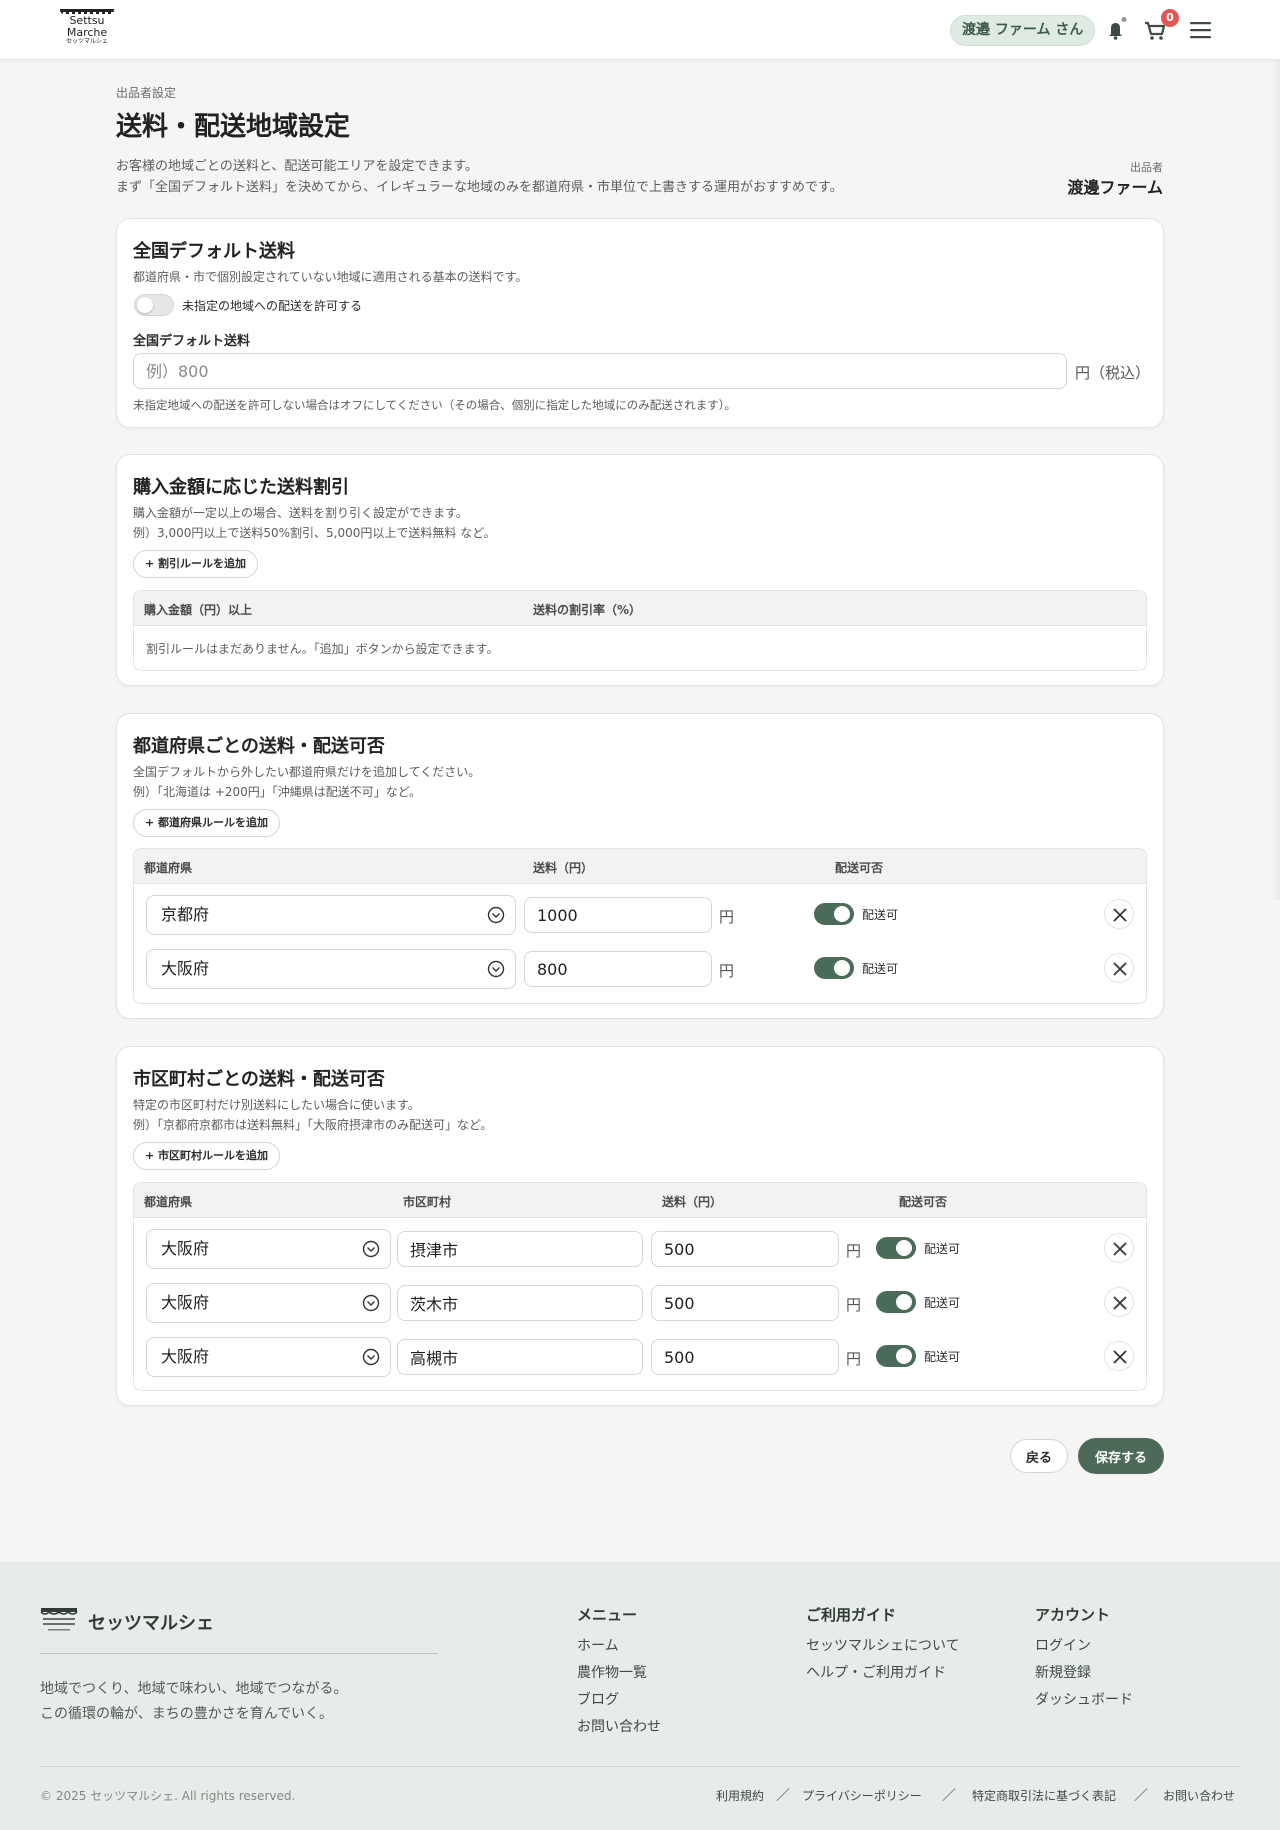 The image size is (1280, 1830). Describe the element at coordinates (1044, 1795) in the screenshot. I see `footer-link-tokushoho: 特定商取引法に基づく表記` at that location.